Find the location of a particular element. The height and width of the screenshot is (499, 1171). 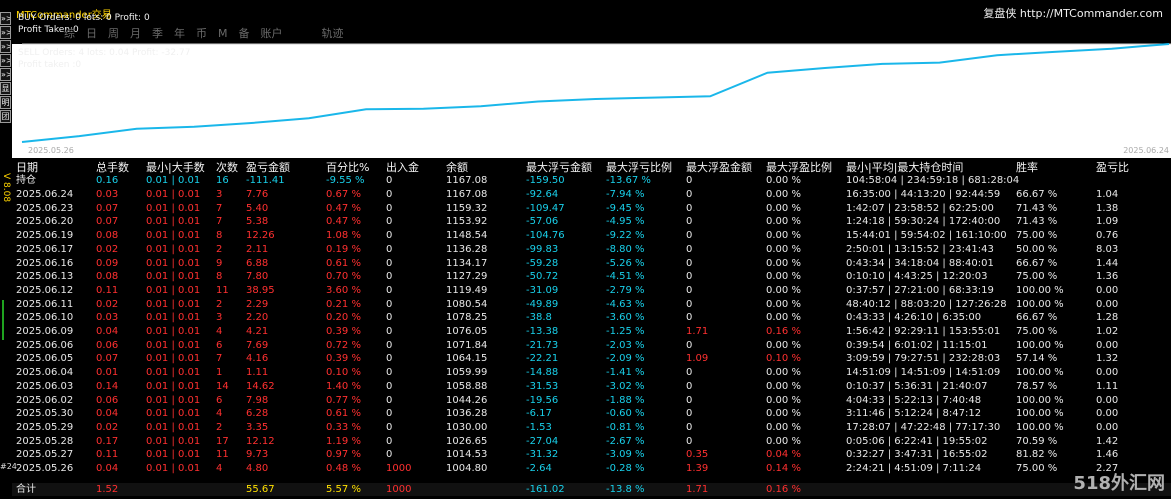

cell-balance: 1014.53 is located at coordinates (467, 454).